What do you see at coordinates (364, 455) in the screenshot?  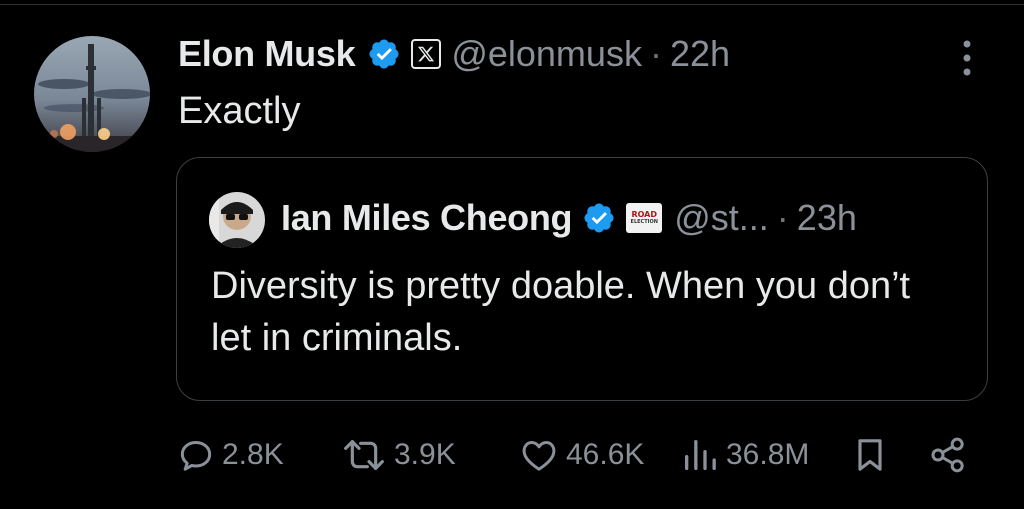 I see `repost-icon` at bounding box center [364, 455].